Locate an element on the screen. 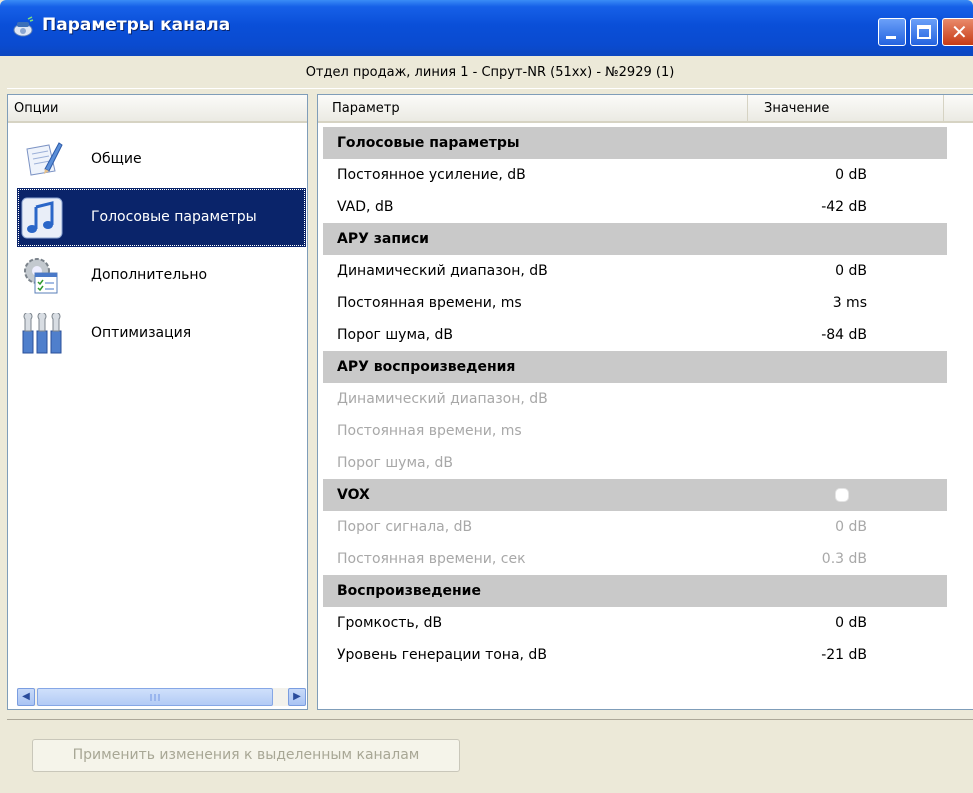 The width and height of the screenshot is (973, 793). group-vox: VOX is located at coordinates (635, 495).